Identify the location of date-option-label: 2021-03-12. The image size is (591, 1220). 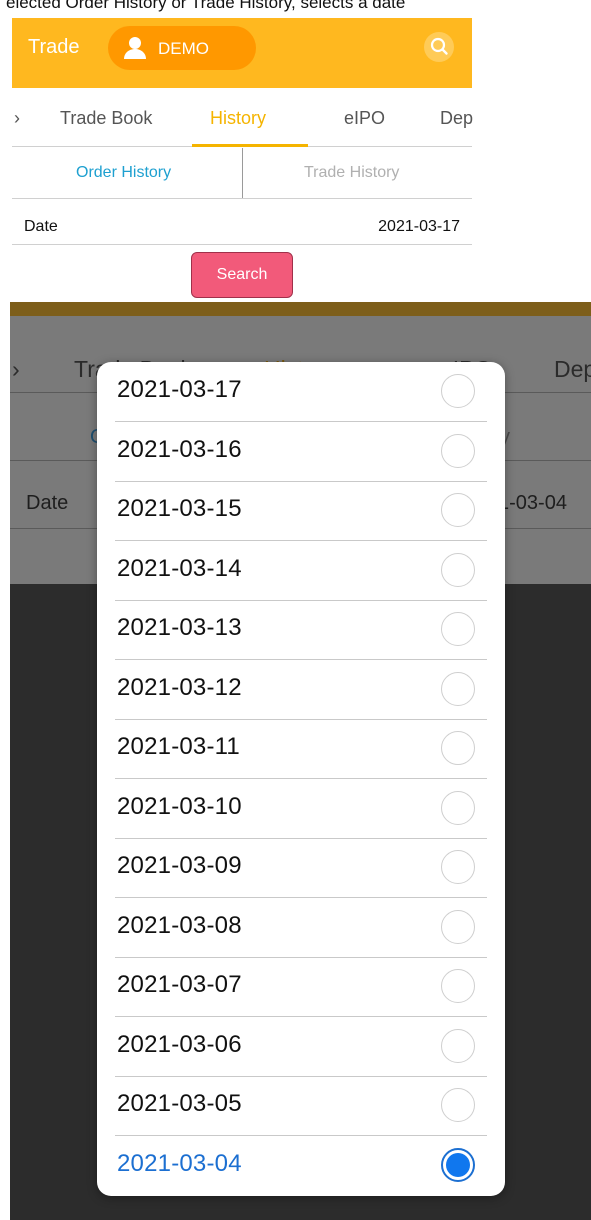
(179, 687).